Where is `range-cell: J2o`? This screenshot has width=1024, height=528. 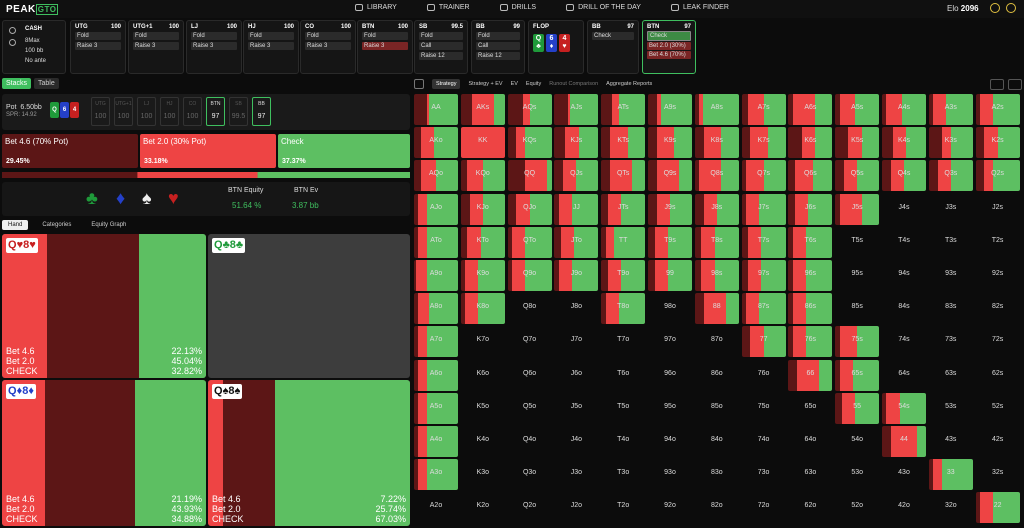 range-cell: J2o is located at coordinates (576, 507).